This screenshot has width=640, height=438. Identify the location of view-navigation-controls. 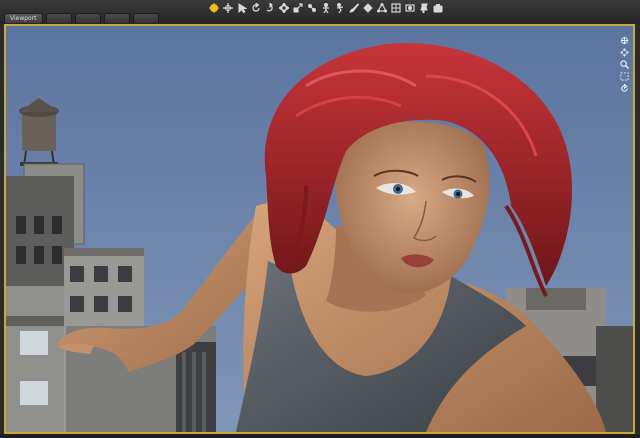
(624, 64).